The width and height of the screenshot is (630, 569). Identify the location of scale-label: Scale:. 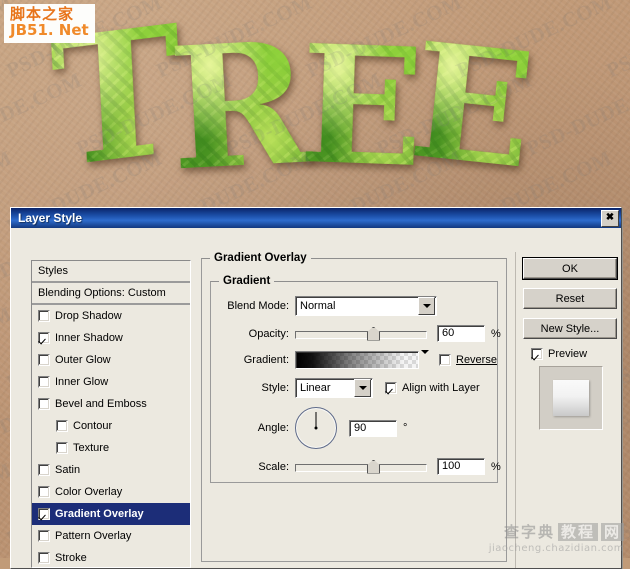
(273, 466).